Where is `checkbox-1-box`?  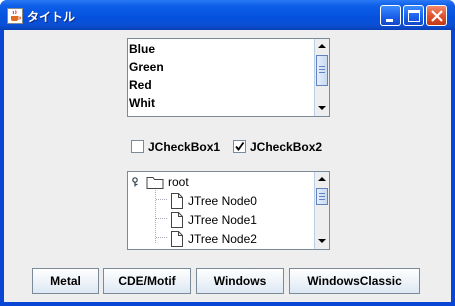 checkbox-1-box is located at coordinates (137, 146).